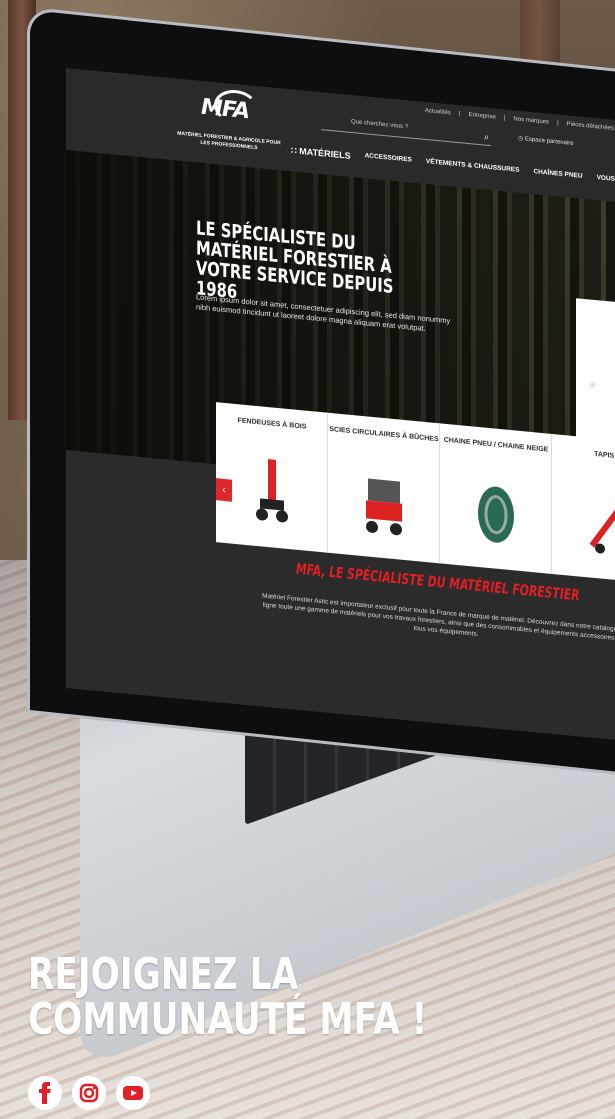 The width and height of the screenshot is (615, 1119). What do you see at coordinates (388, 159) in the screenshot?
I see `nav-item-accessoires: ACCESSOIRES` at bounding box center [388, 159].